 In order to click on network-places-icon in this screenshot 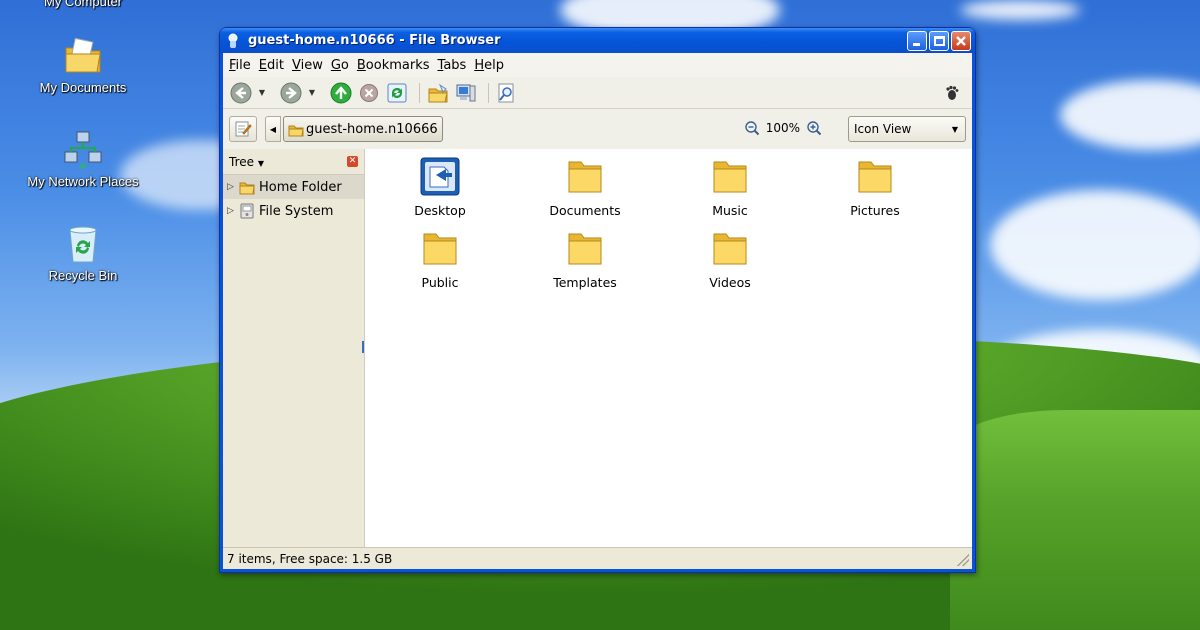, I will do `click(83, 150)`.